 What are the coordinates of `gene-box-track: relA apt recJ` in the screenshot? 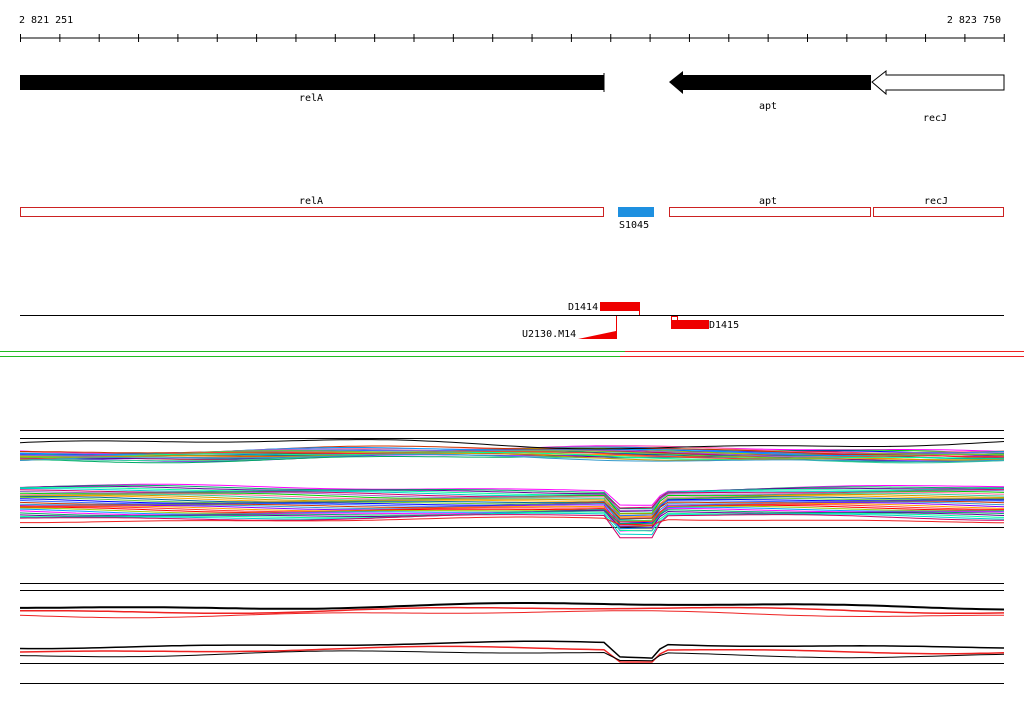 It's located at (512, 206).